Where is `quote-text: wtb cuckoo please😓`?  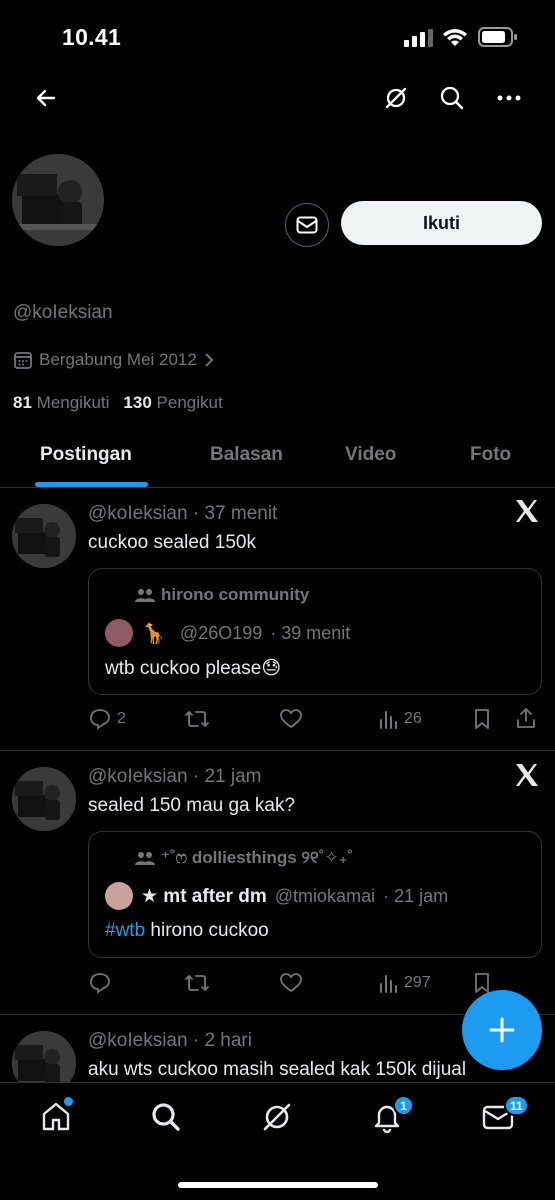
quote-text: wtb cuckoo please😓 is located at coordinates (193, 668).